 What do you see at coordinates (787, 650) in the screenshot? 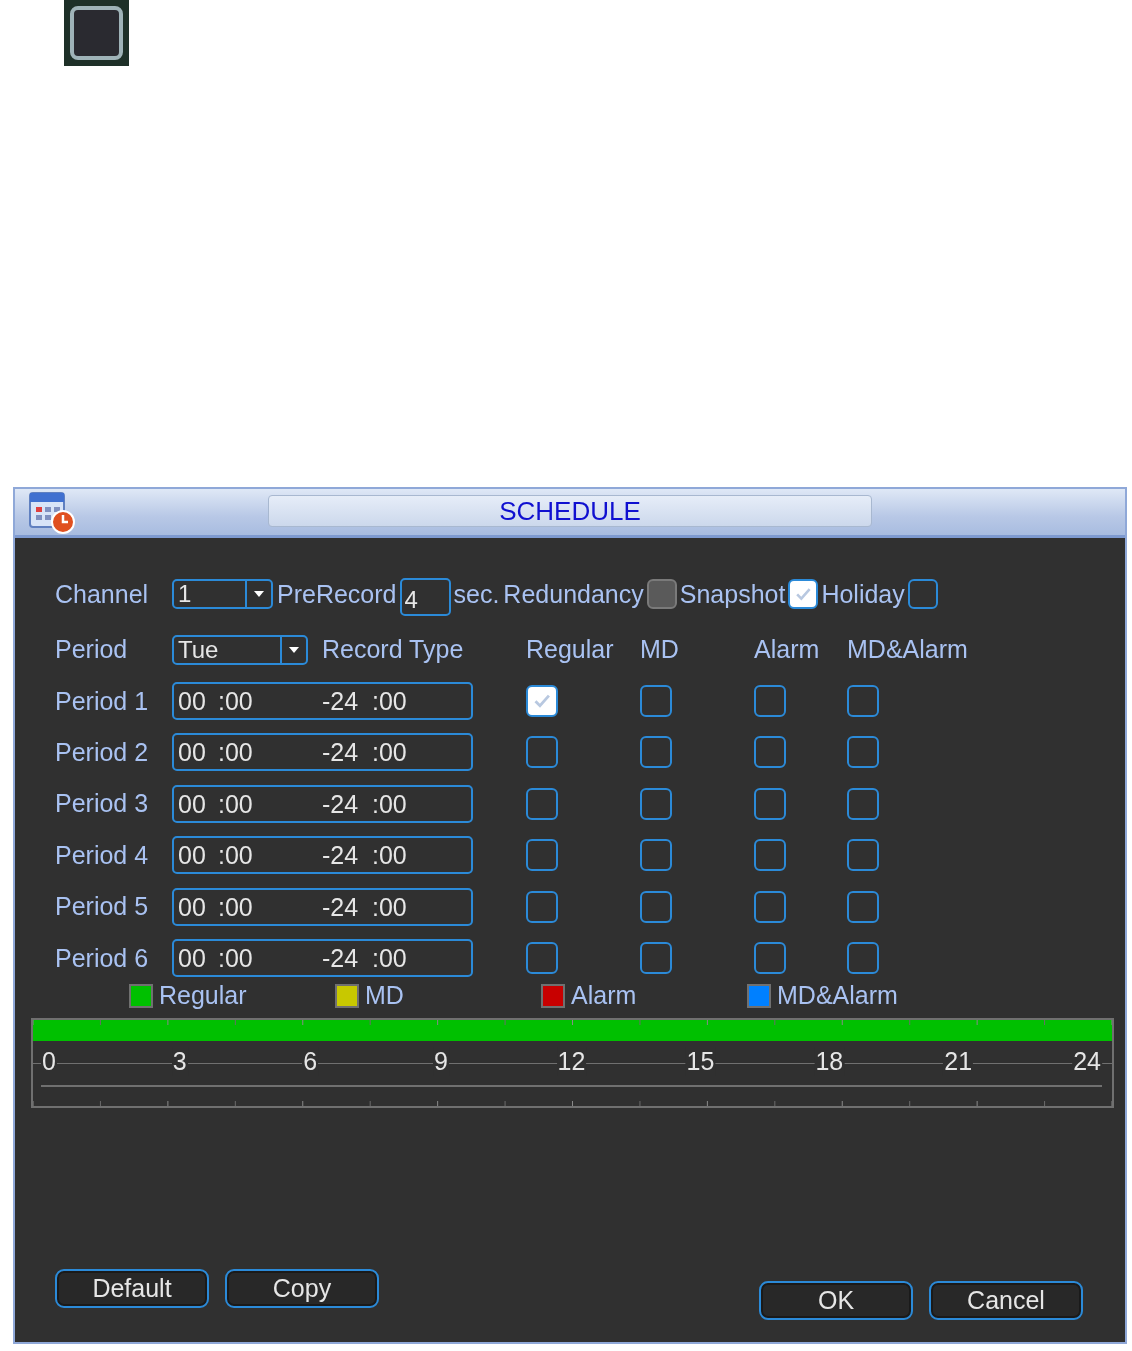
I see `column-header: Alarm` at bounding box center [787, 650].